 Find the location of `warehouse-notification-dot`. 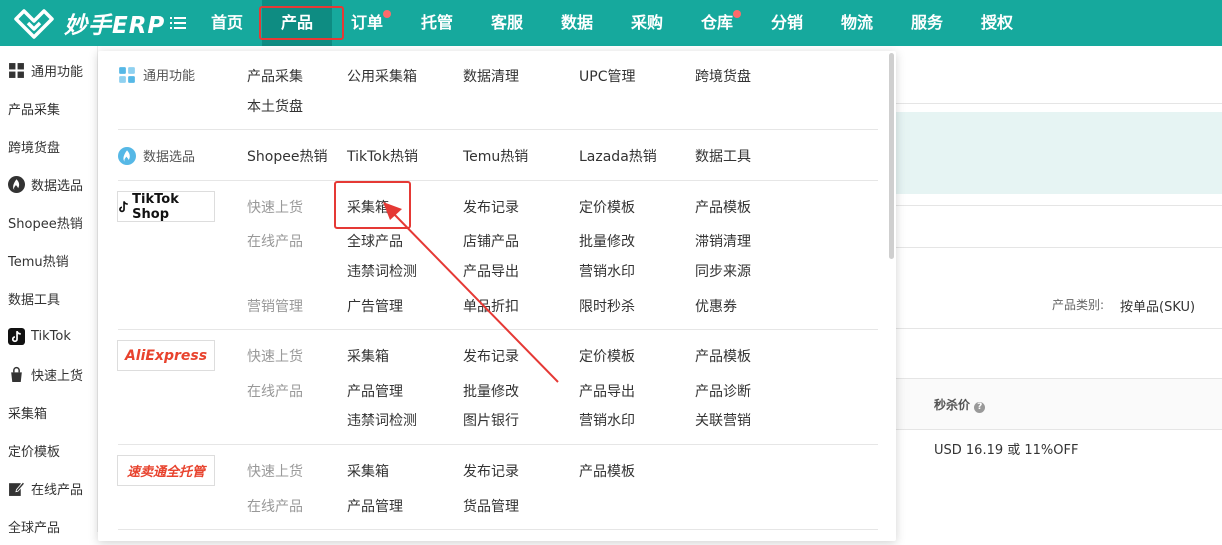

warehouse-notification-dot is located at coordinates (737, 14).